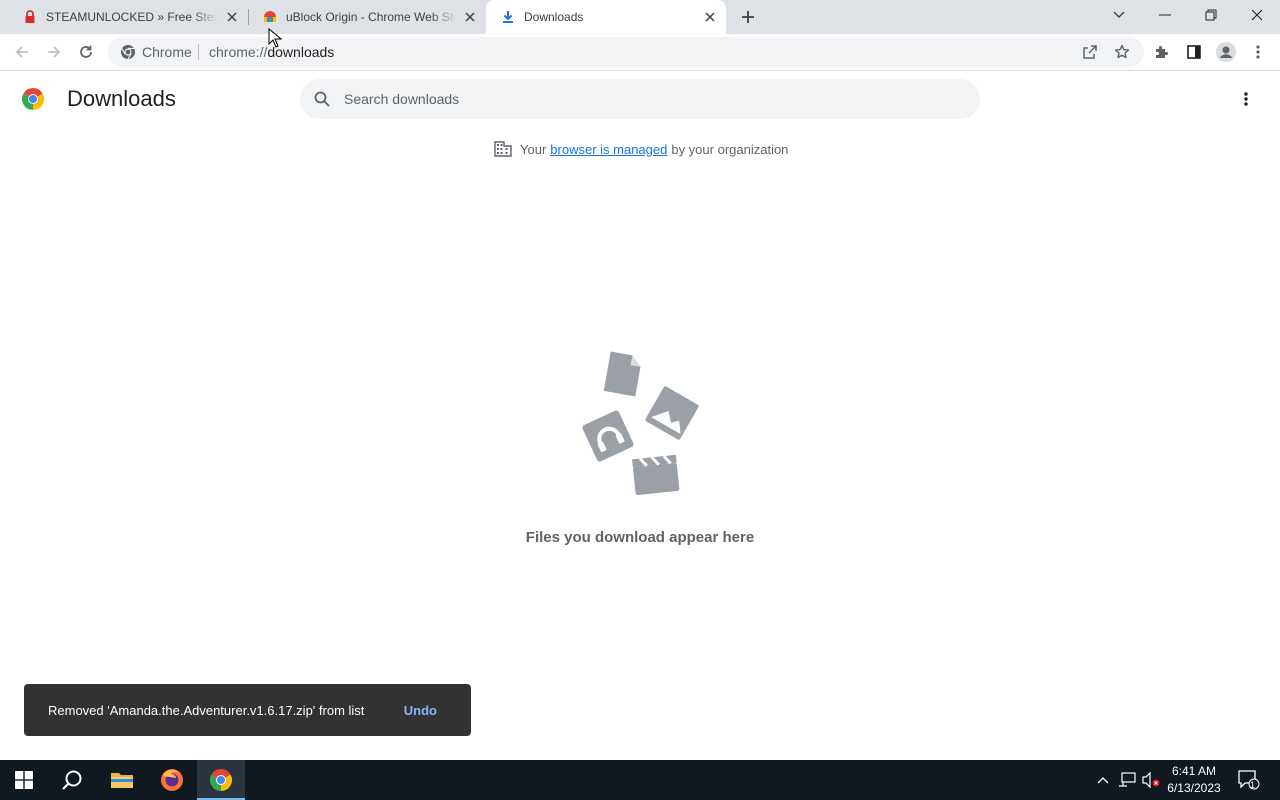 This screenshot has width=1280, height=800. I want to click on start-button, so click(24, 780).